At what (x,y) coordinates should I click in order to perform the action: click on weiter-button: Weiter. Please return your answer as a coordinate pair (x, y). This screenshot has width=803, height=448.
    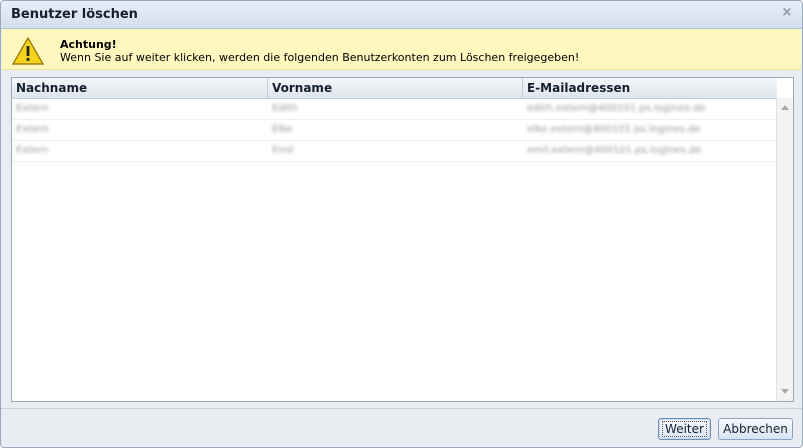
    Looking at the image, I should click on (684, 429).